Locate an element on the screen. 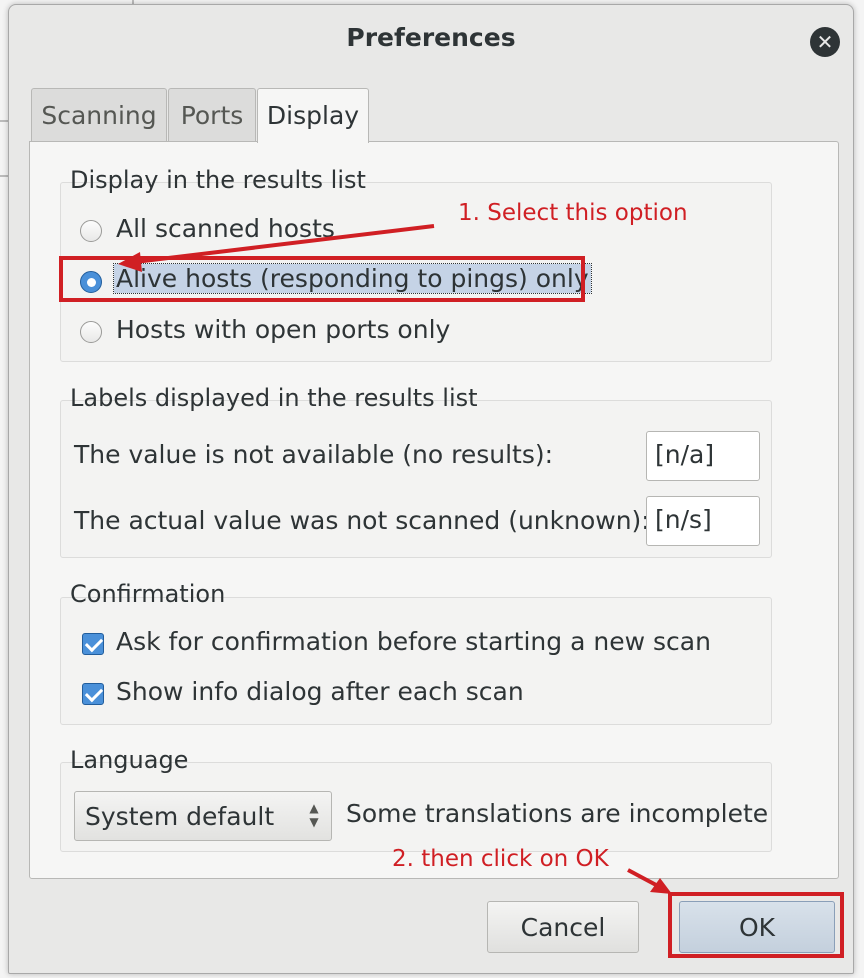 This screenshot has height=978, width=864. dialog-title: Preferences is located at coordinates (431, 37).